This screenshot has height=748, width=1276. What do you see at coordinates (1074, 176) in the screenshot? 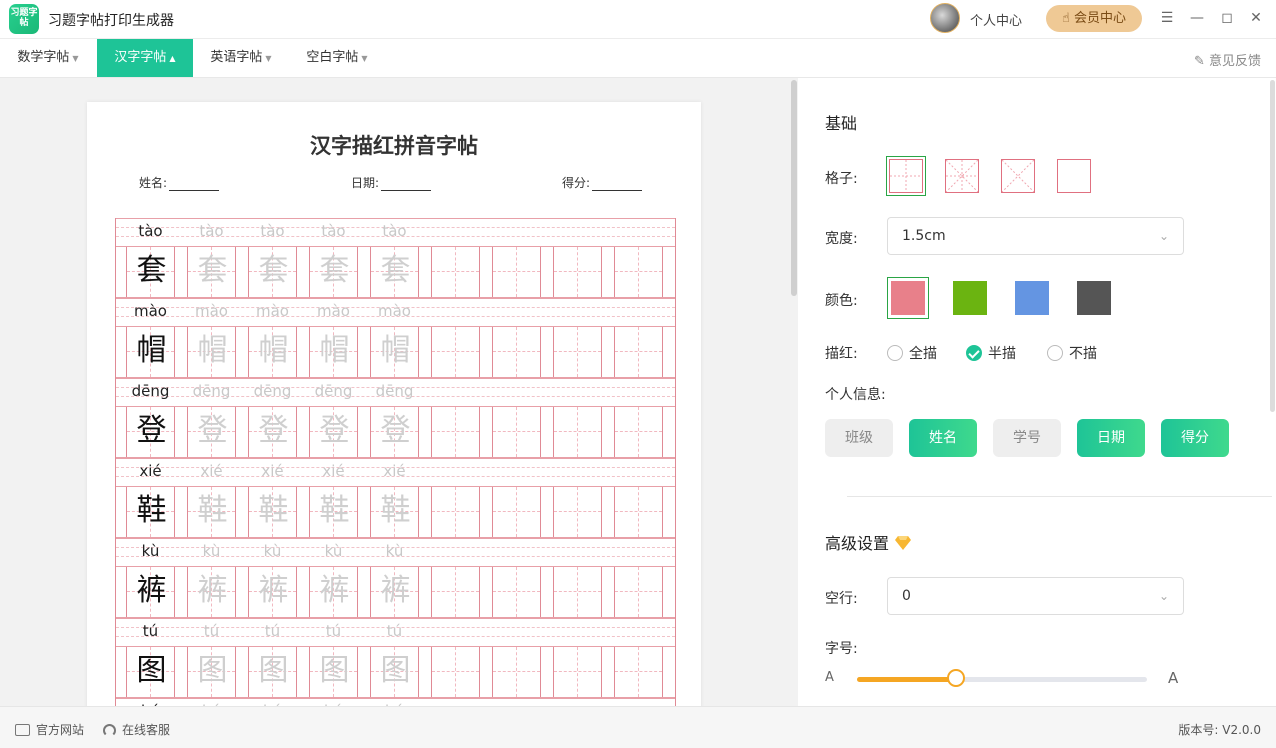
I see `grid-option-plain` at bounding box center [1074, 176].